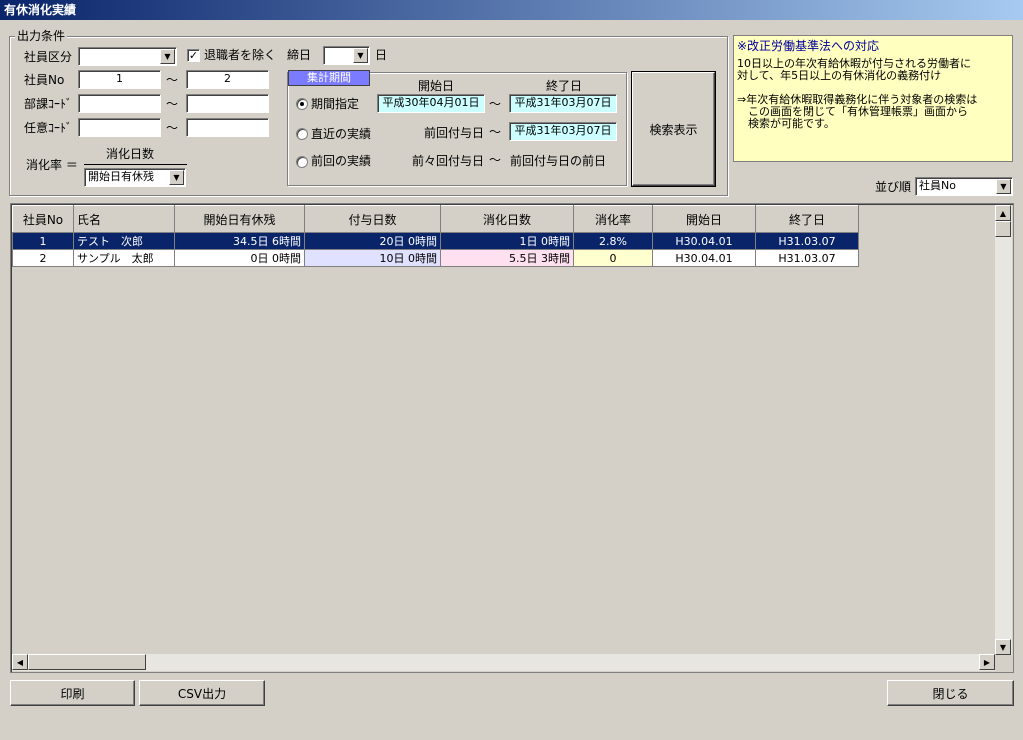  Describe the element at coordinates (124, 241) in the screenshot. I see `cell-name: テスト 次郎` at that location.